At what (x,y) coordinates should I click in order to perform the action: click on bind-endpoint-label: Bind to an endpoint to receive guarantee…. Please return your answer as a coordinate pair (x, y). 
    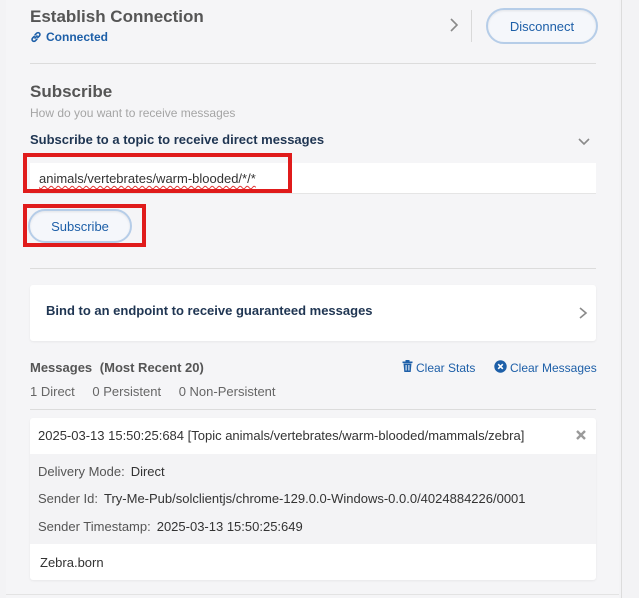
    Looking at the image, I should click on (209, 310).